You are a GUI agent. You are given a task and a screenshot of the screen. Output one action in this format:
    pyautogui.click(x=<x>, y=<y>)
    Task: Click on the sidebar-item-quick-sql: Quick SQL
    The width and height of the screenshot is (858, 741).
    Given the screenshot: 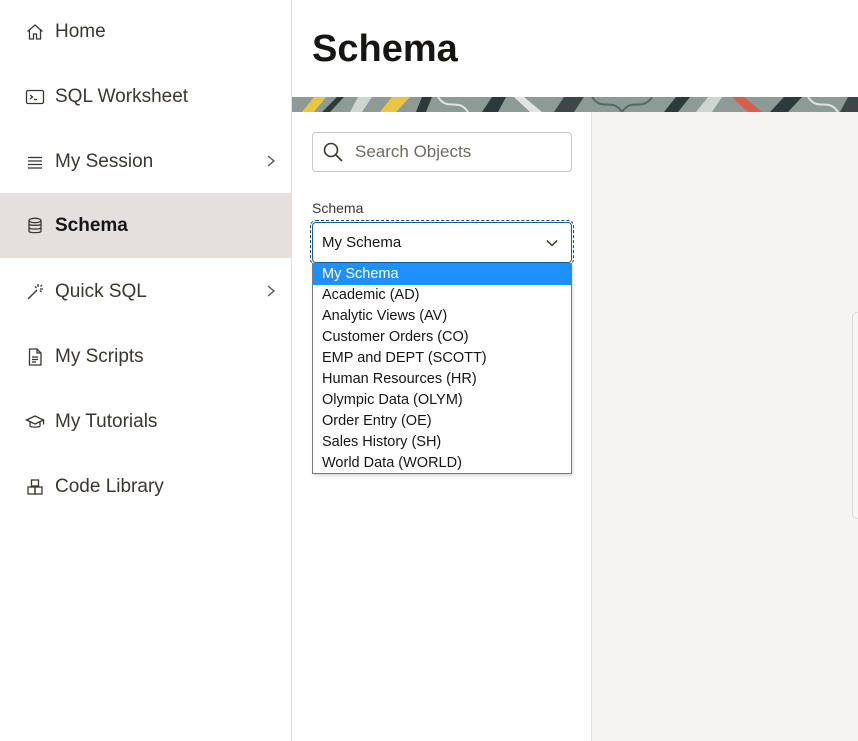 What is the action you would take?
    pyautogui.click(x=145, y=291)
    